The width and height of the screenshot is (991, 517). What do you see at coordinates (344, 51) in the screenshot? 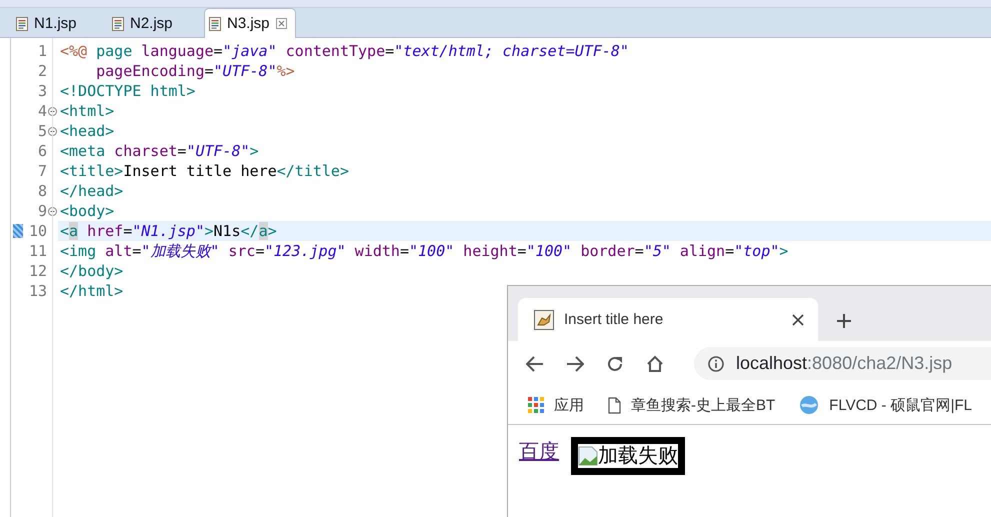
I see `code-line: <%@ page language="java" contentType="text/html; charset=UTF-8"` at bounding box center [344, 51].